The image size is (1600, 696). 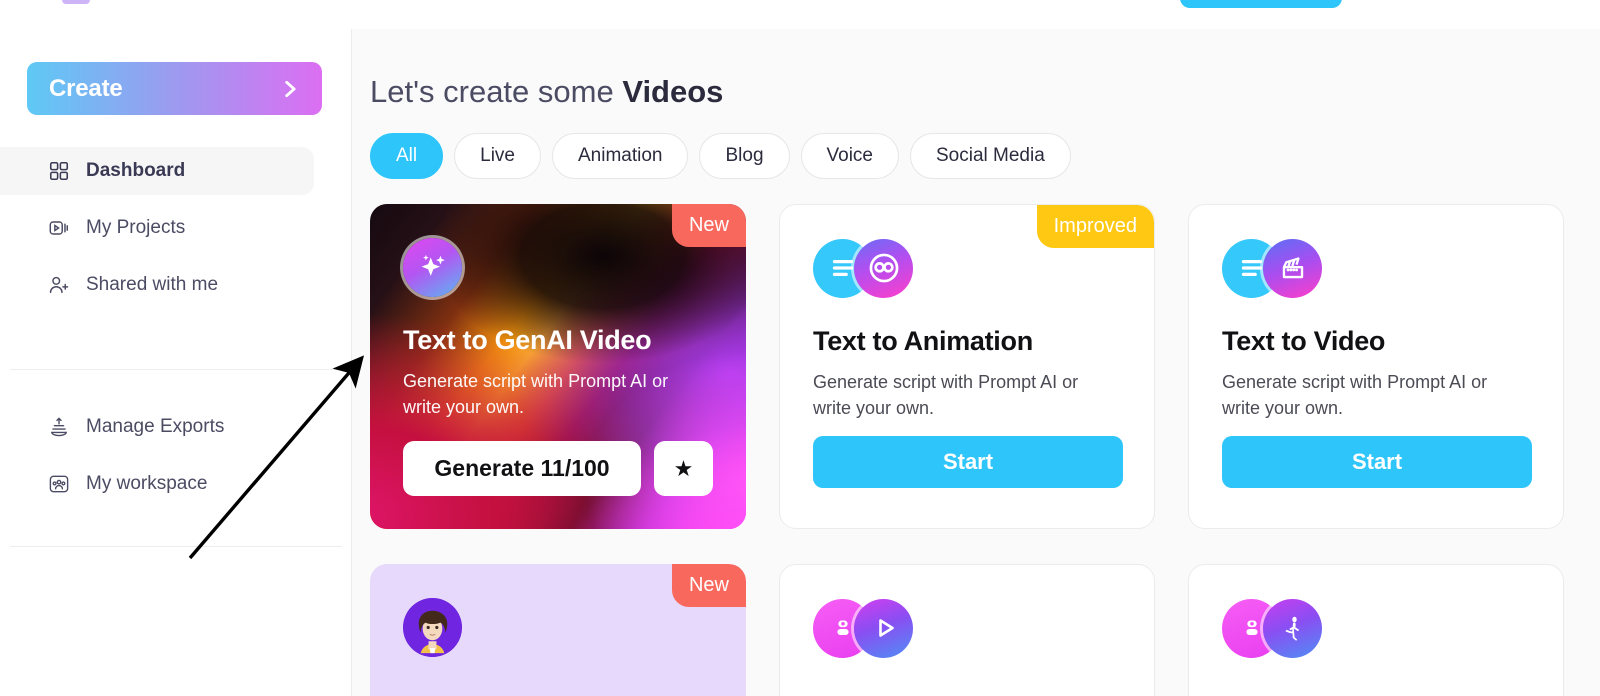 I want to click on filter-tab-voice: Voice, so click(x=849, y=156).